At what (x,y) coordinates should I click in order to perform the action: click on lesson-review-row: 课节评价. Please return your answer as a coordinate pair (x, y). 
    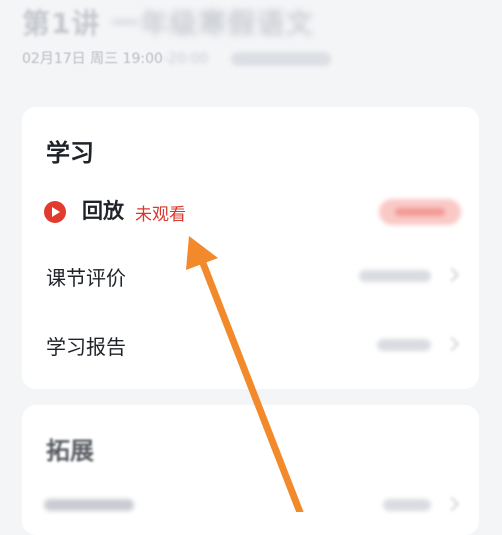
    Looking at the image, I should click on (250, 276).